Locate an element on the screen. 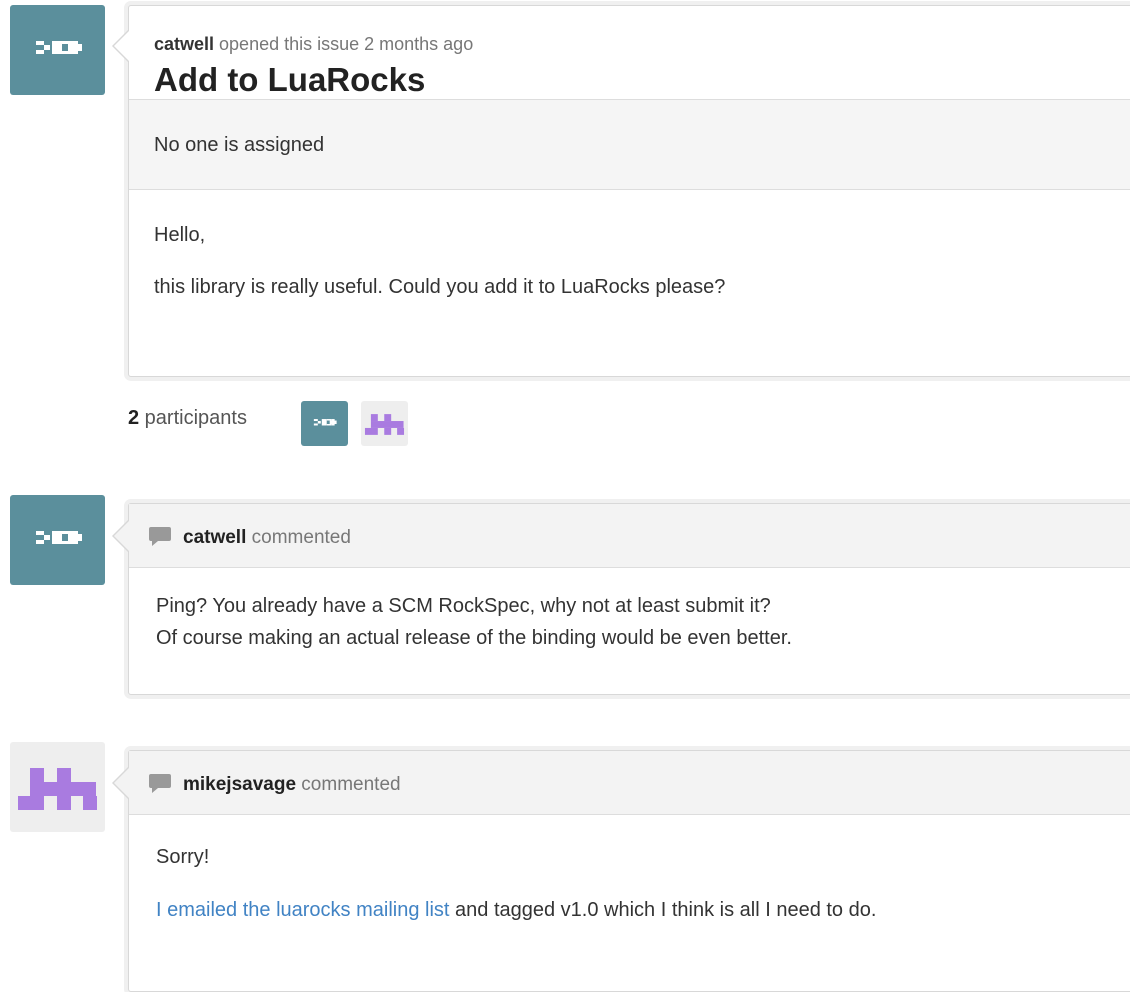 Image resolution: width=1130 pixels, height=992 pixels. comment-header: catwell commented is located at coordinates (629, 536).